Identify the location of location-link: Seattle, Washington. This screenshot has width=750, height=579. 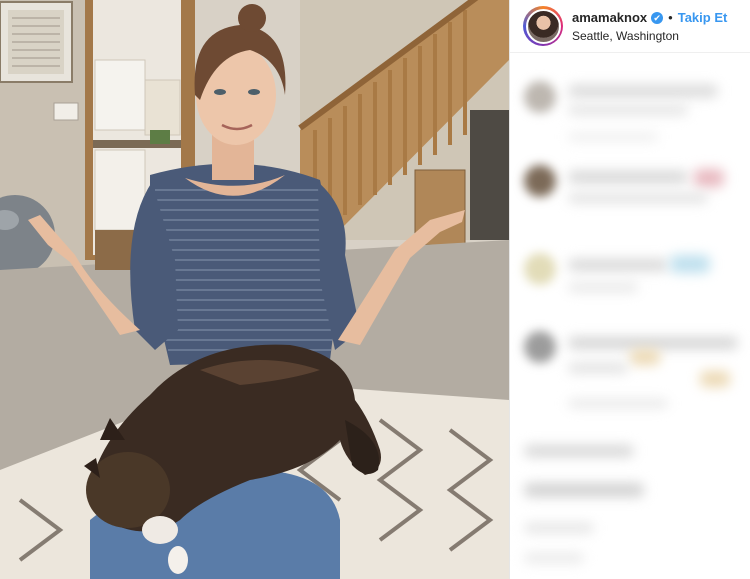
(649, 36).